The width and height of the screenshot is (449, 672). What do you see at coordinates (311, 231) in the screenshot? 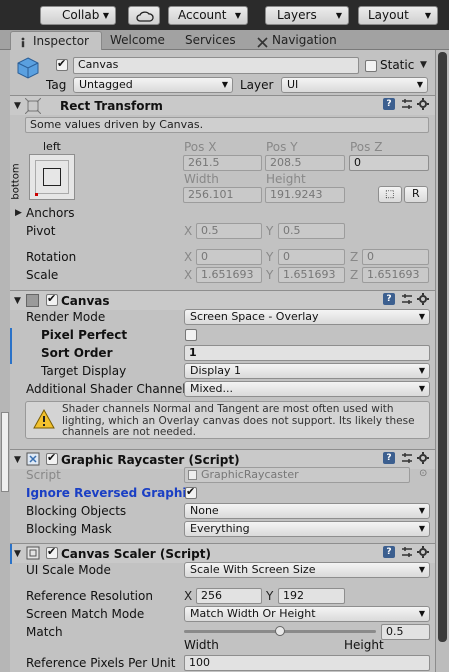
I see `pivot-y-field: 0.5` at bounding box center [311, 231].